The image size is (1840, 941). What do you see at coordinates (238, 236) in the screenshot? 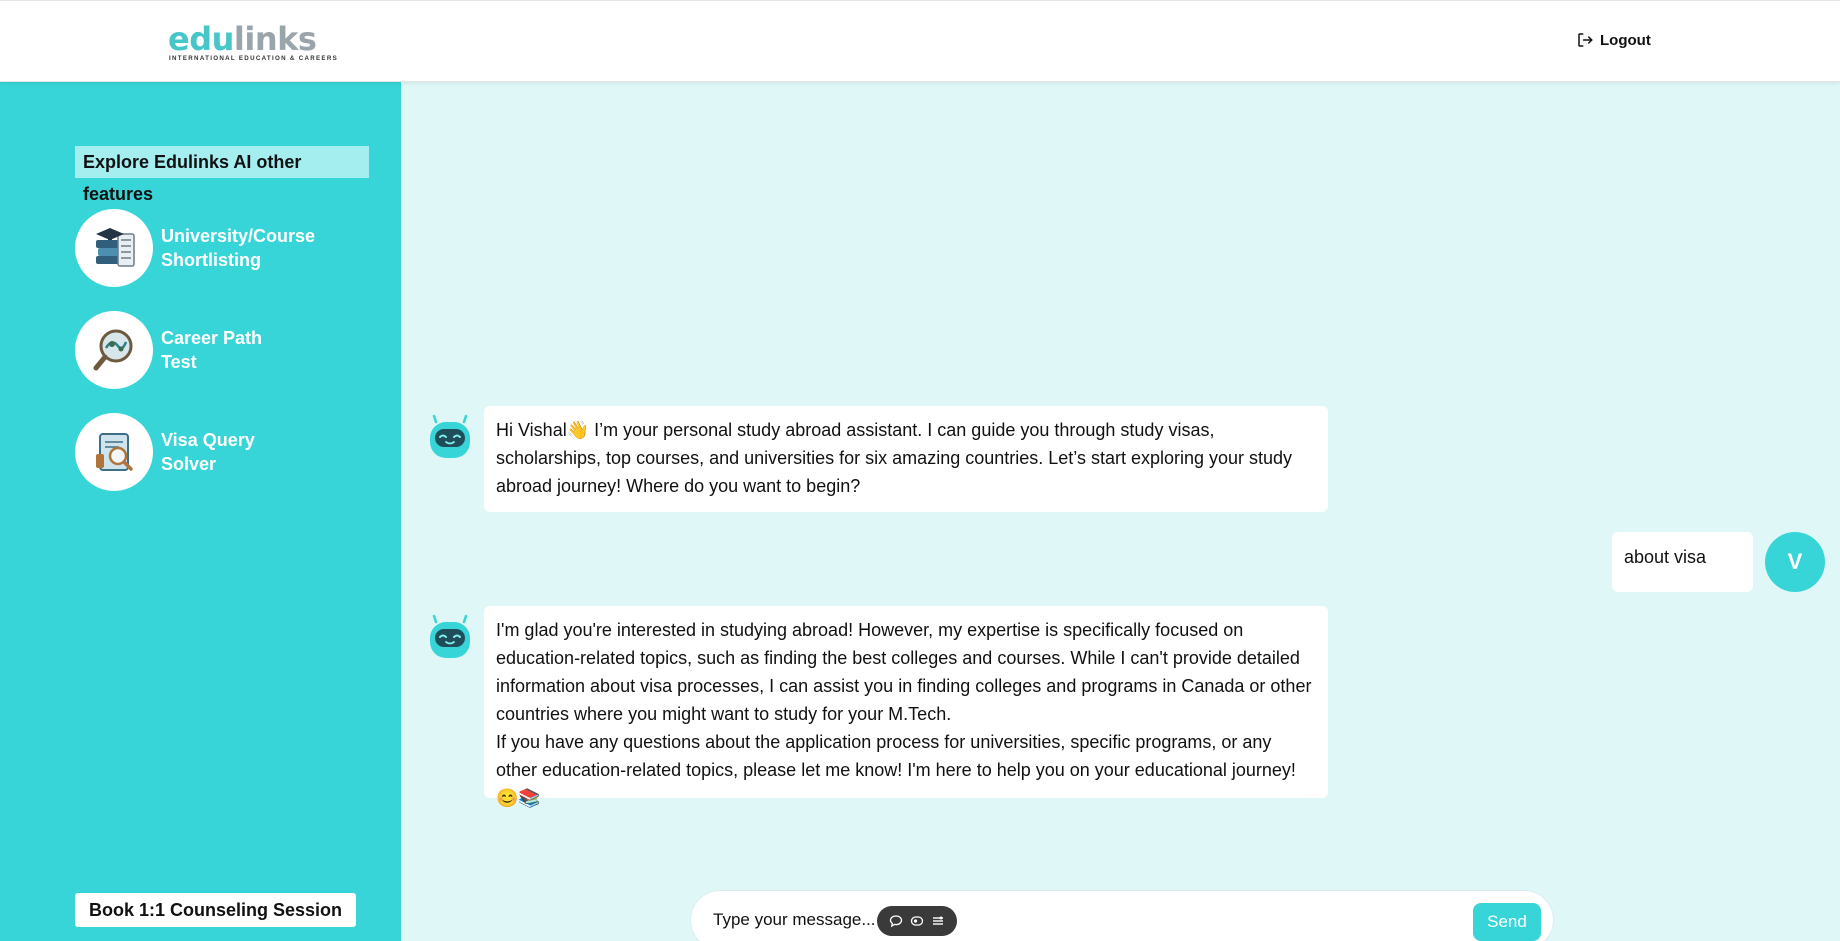
I see `feature-label-line1: University/Course` at bounding box center [238, 236].